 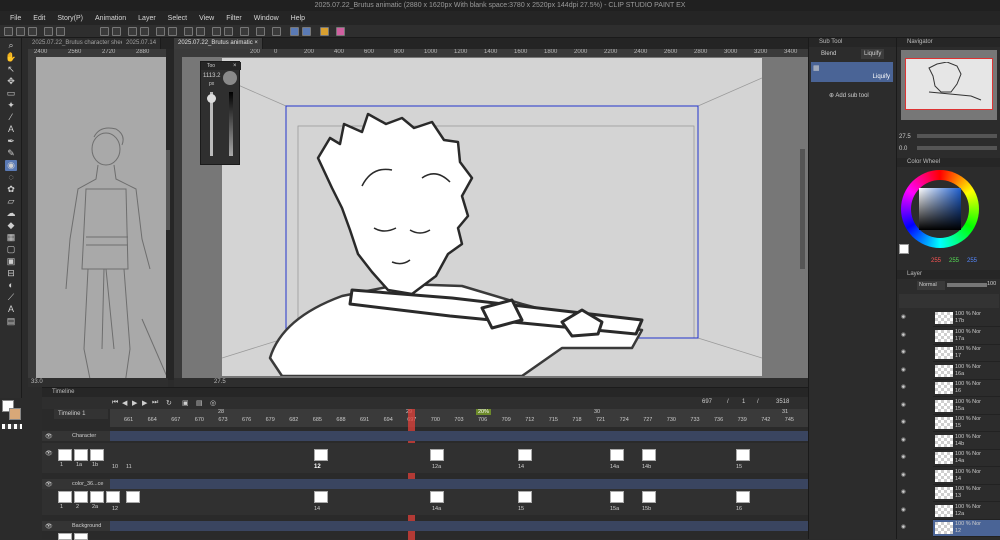 I want to click on auto-select-icon: ✦, so click(x=11, y=105).